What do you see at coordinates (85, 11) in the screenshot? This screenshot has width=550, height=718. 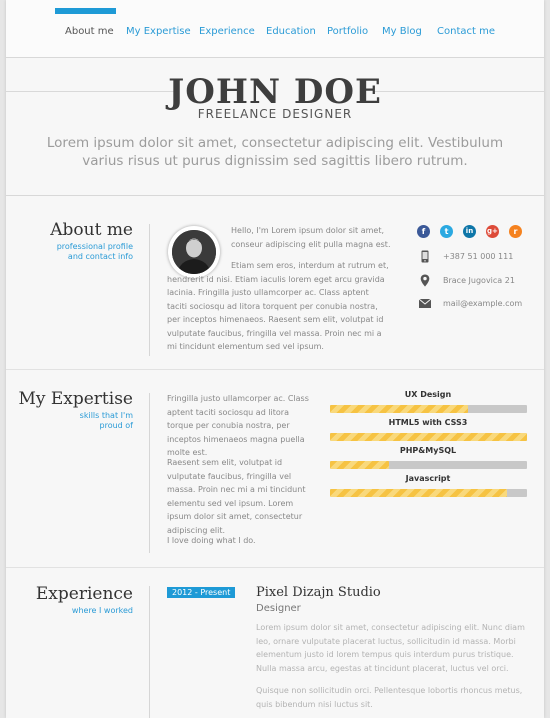 I see `nav-active-indicator` at bounding box center [85, 11].